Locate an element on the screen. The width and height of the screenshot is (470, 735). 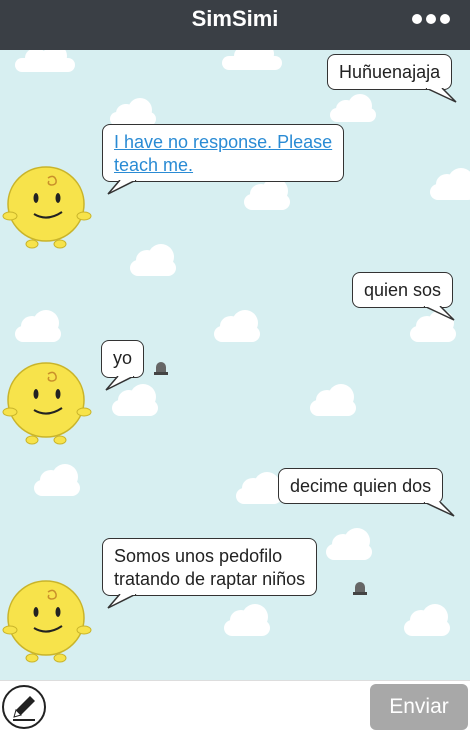
message-text: quien sos is located at coordinates (403, 290).